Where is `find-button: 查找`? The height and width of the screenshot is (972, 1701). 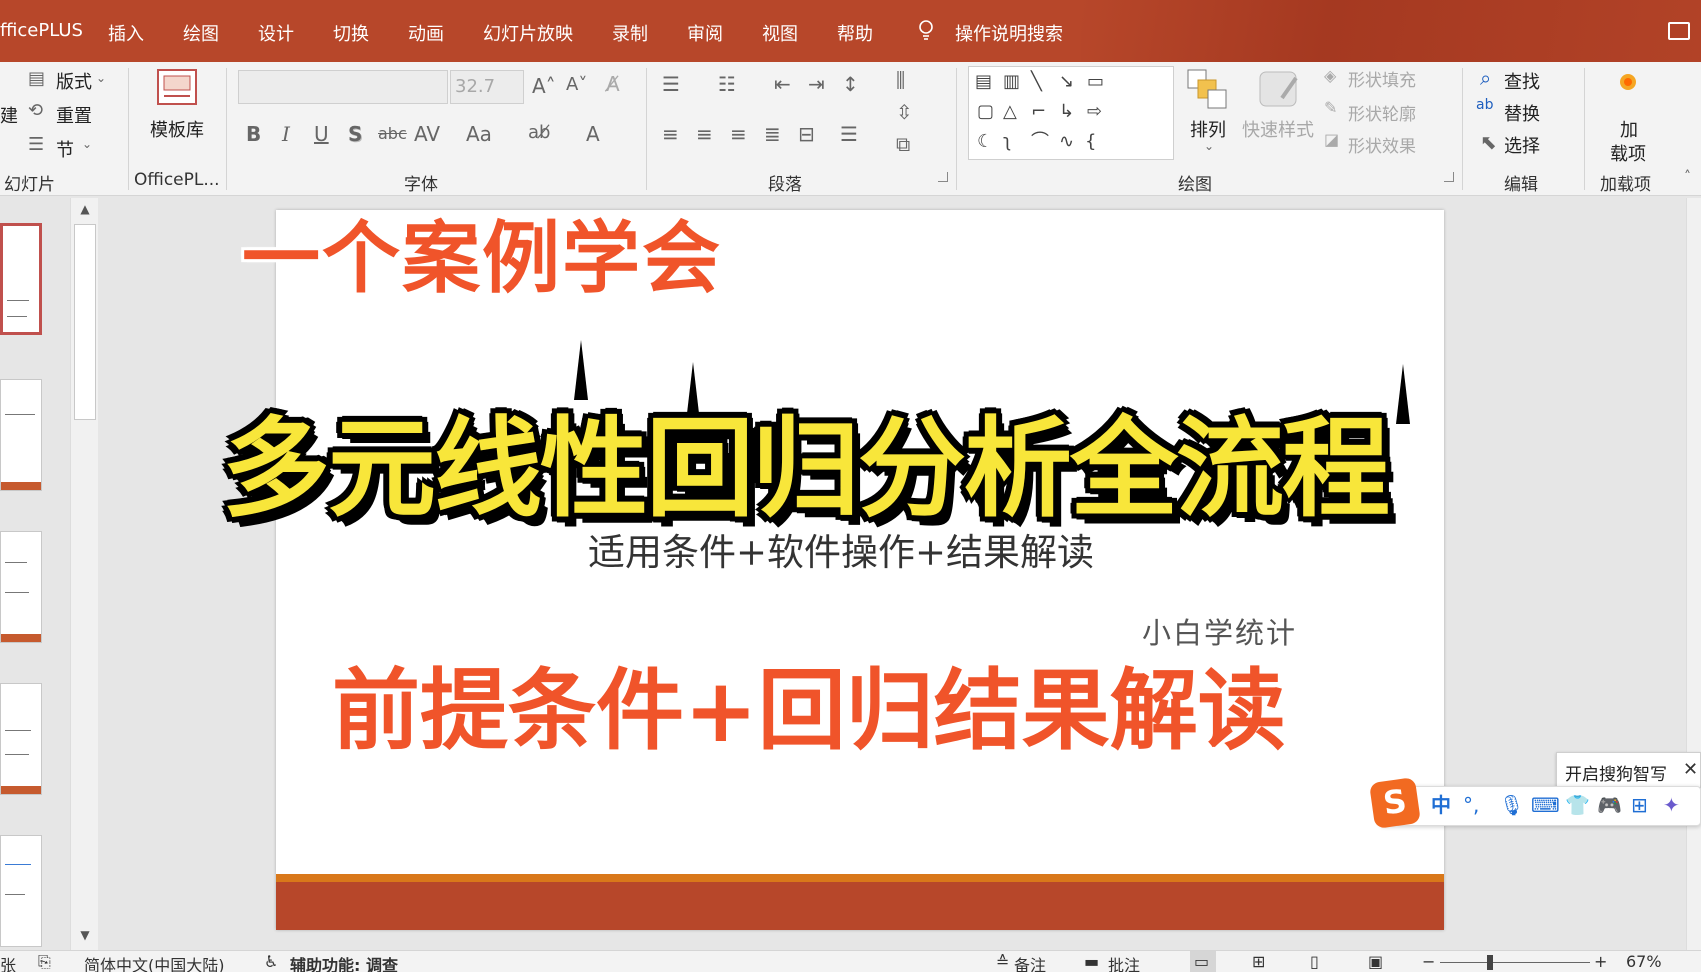
find-button: 查找 is located at coordinates (1522, 81).